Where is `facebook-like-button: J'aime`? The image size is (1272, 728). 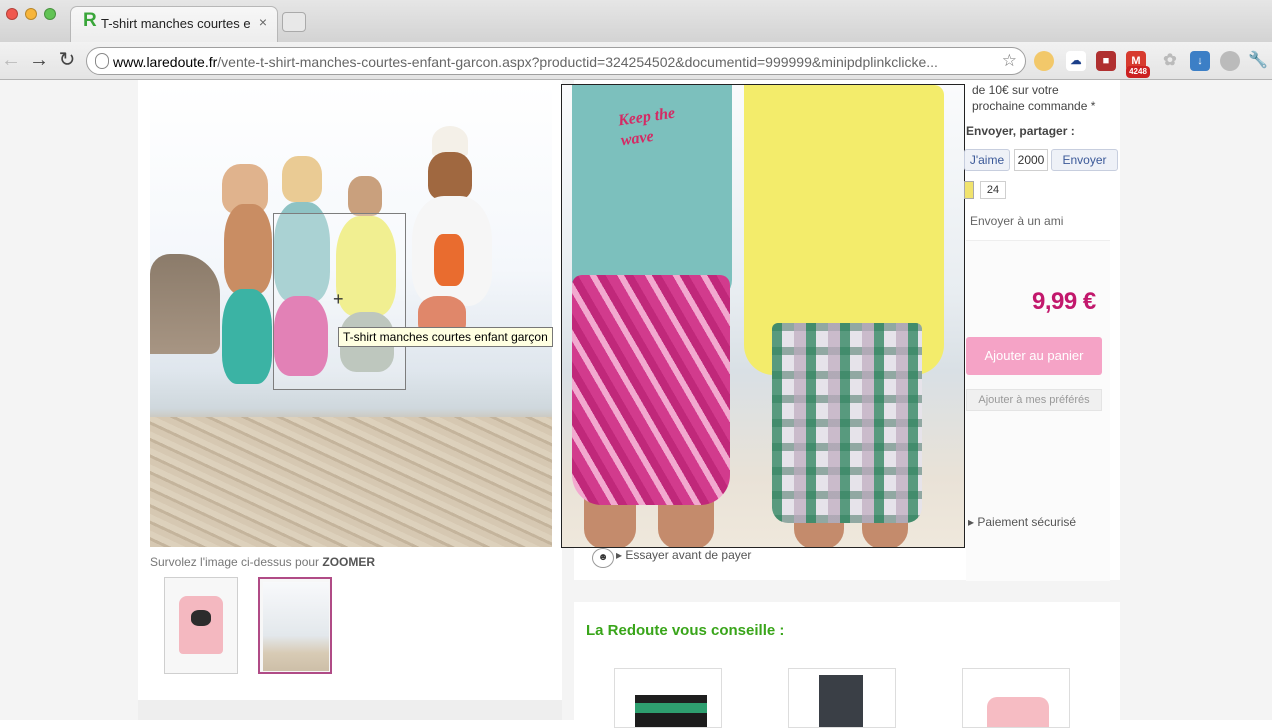
facebook-like-button: J'aime is located at coordinates (987, 160).